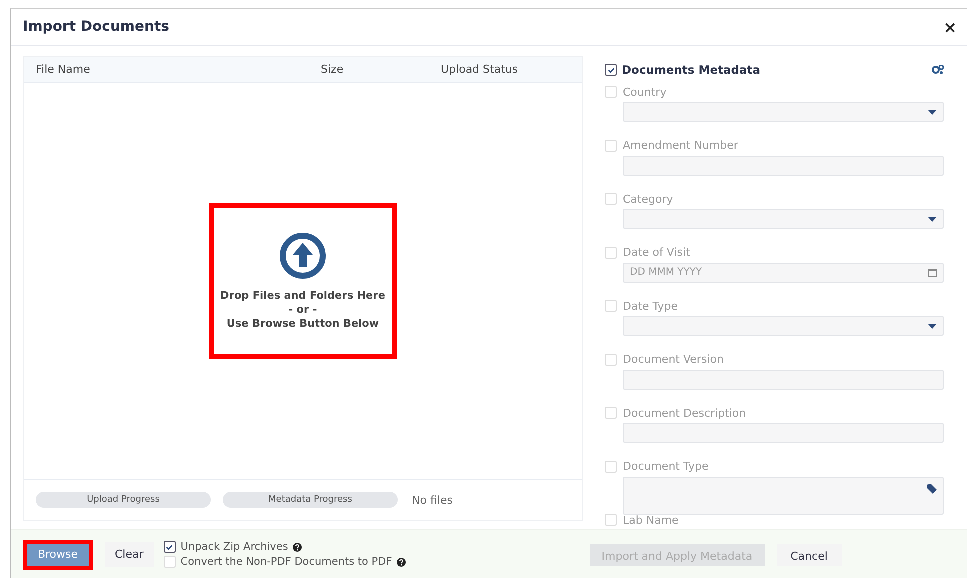 The image size is (967, 578). What do you see at coordinates (333, 69) in the screenshot?
I see `column-header: Size` at bounding box center [333, 69].